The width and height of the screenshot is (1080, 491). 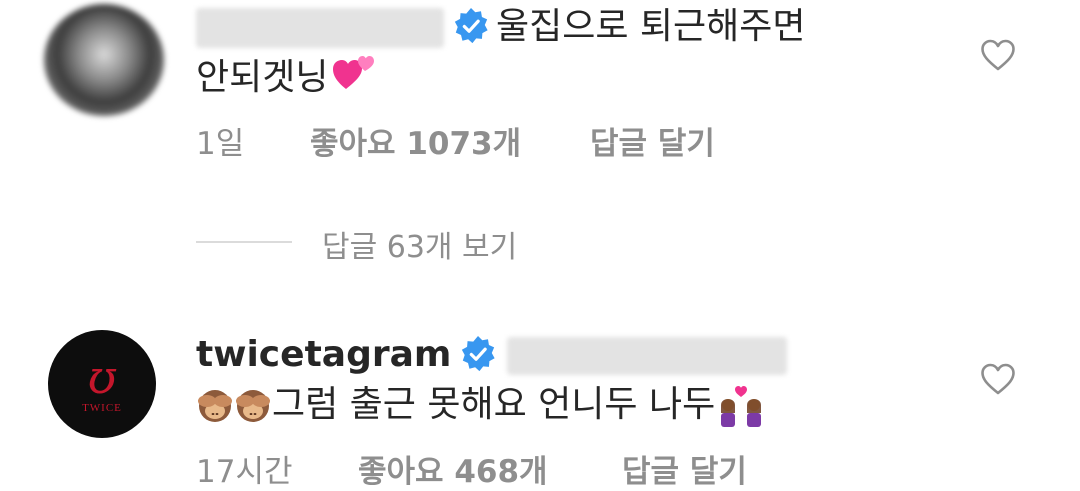 I want to click on comment-line: 그럼 출근 못해요 언니두 나두, so click(x=578, y=405).